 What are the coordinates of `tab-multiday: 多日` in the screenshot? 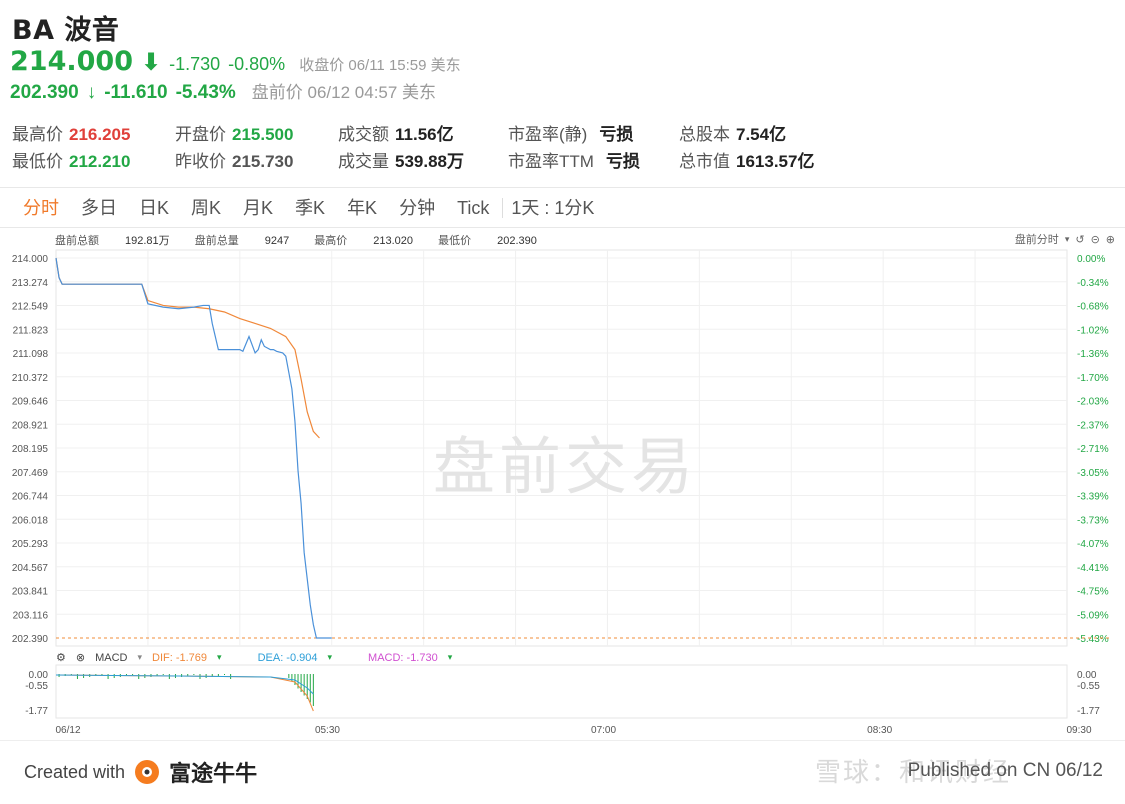 It's located at (99, 208).